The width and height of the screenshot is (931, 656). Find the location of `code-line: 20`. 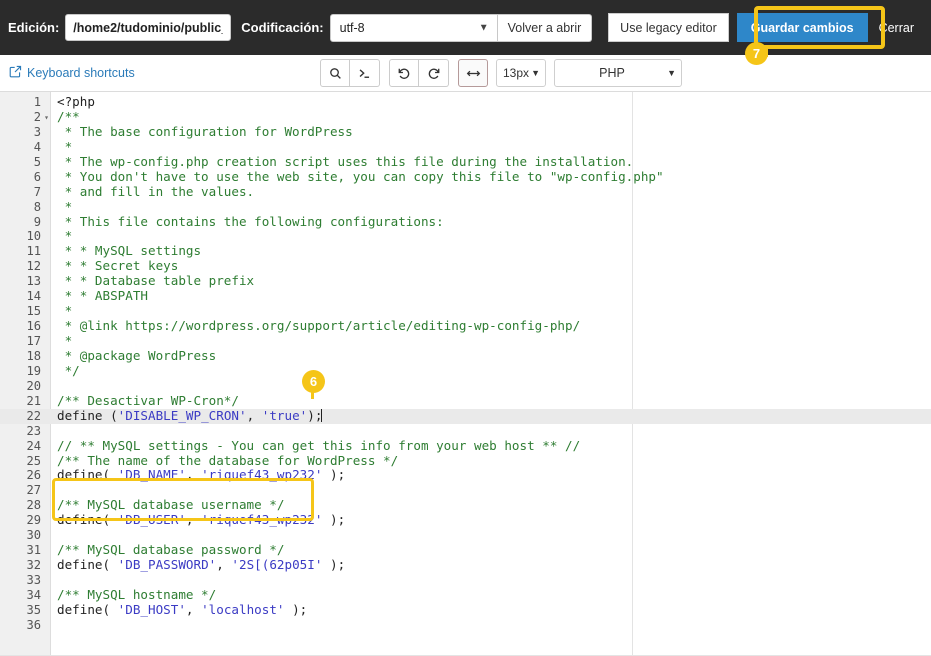

code-line: 20 is located at coordinates (465, 386).